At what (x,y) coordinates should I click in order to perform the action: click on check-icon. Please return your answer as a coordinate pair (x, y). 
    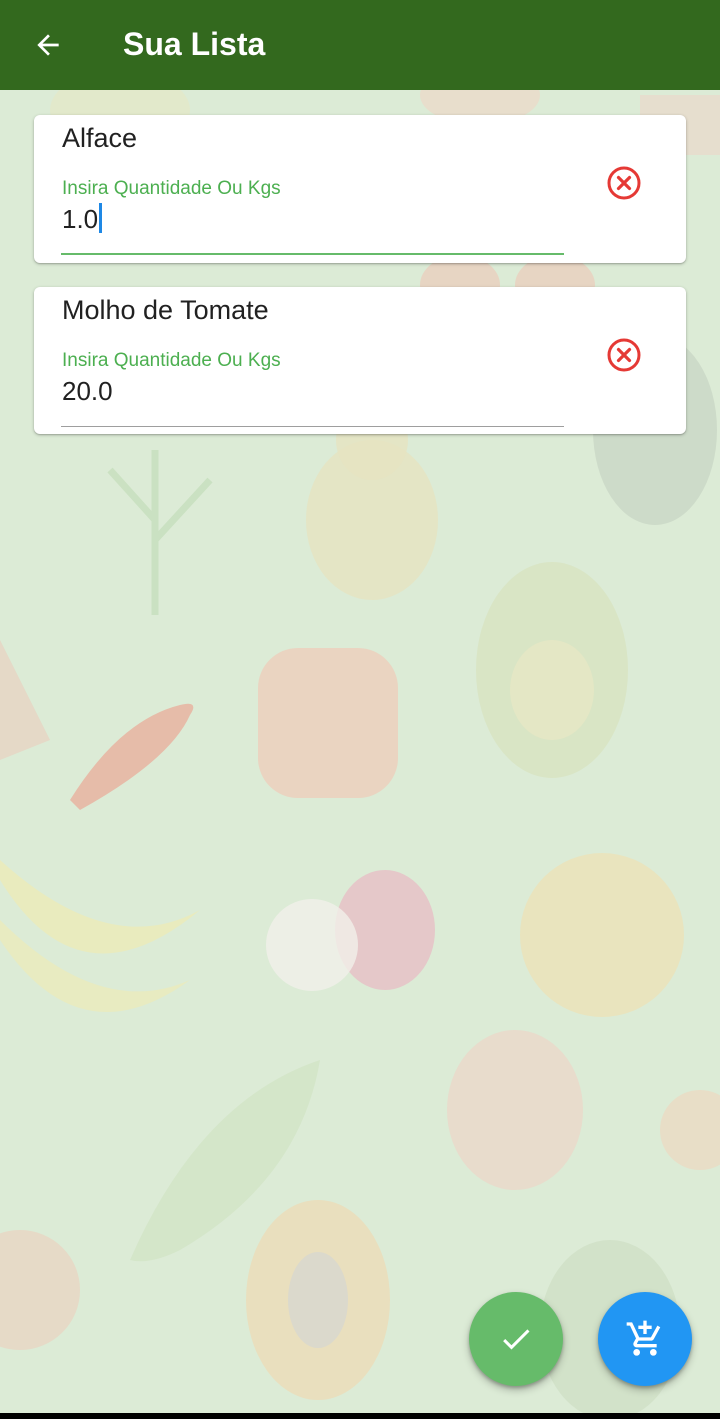
    Looking at the image, I should click on (516, 1339).